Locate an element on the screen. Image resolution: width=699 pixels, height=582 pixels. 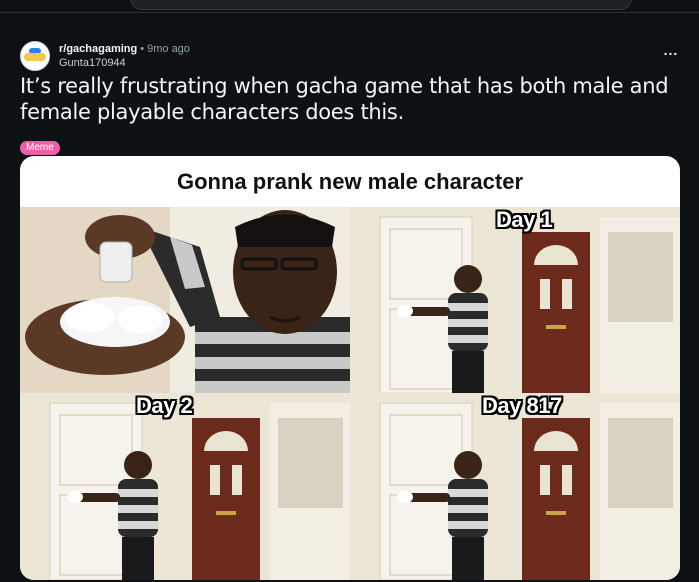
top-navigation-bar is located at coordinates (349, 6).